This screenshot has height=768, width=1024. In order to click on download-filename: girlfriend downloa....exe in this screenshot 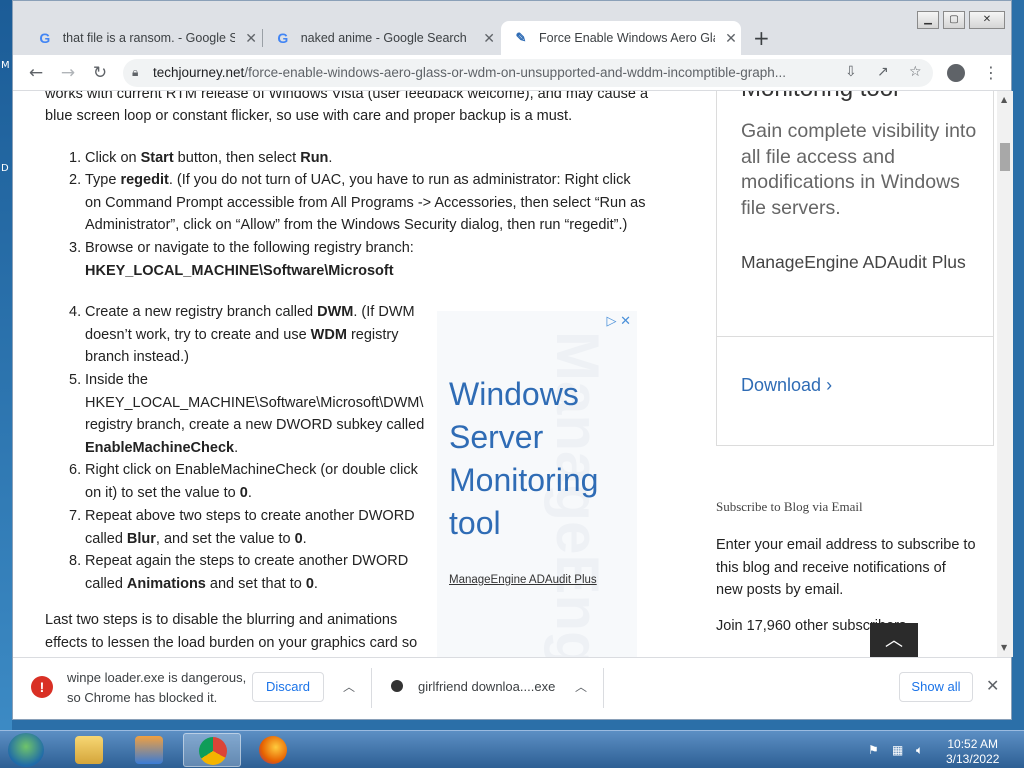, I will do `click(486, 686)`.